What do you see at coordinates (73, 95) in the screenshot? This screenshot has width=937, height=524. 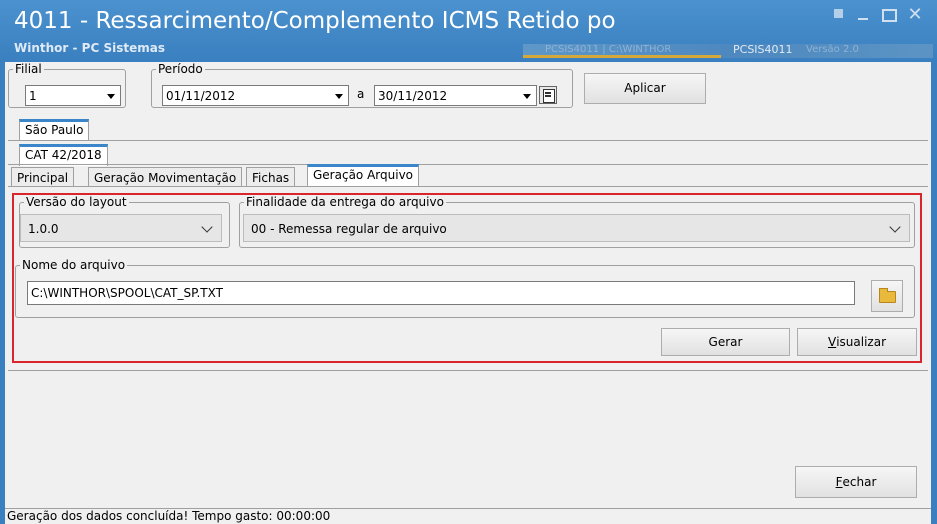 I see `filial-combo: 1` at bounding box center [73, 95].